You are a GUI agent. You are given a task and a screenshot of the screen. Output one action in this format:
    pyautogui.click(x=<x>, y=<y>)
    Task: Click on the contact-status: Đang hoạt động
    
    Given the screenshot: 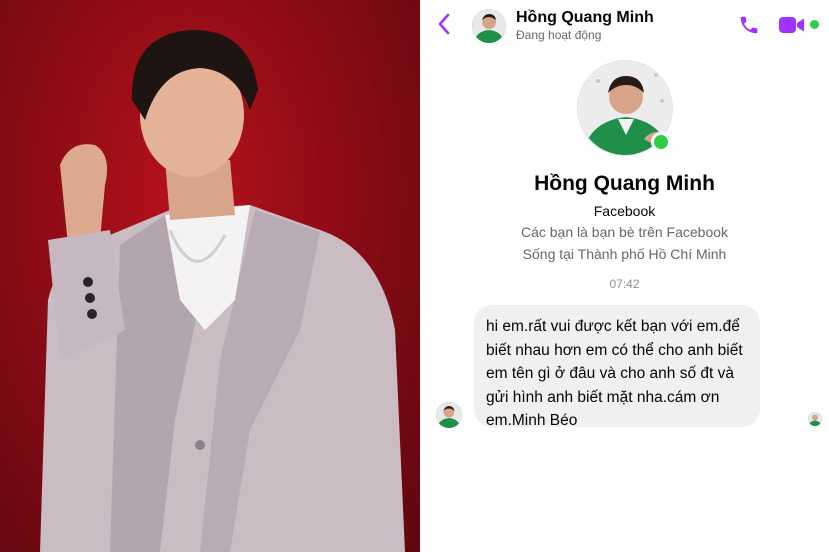 What is the action you would take?
    pyautogui.click(x=559, y=35)
    